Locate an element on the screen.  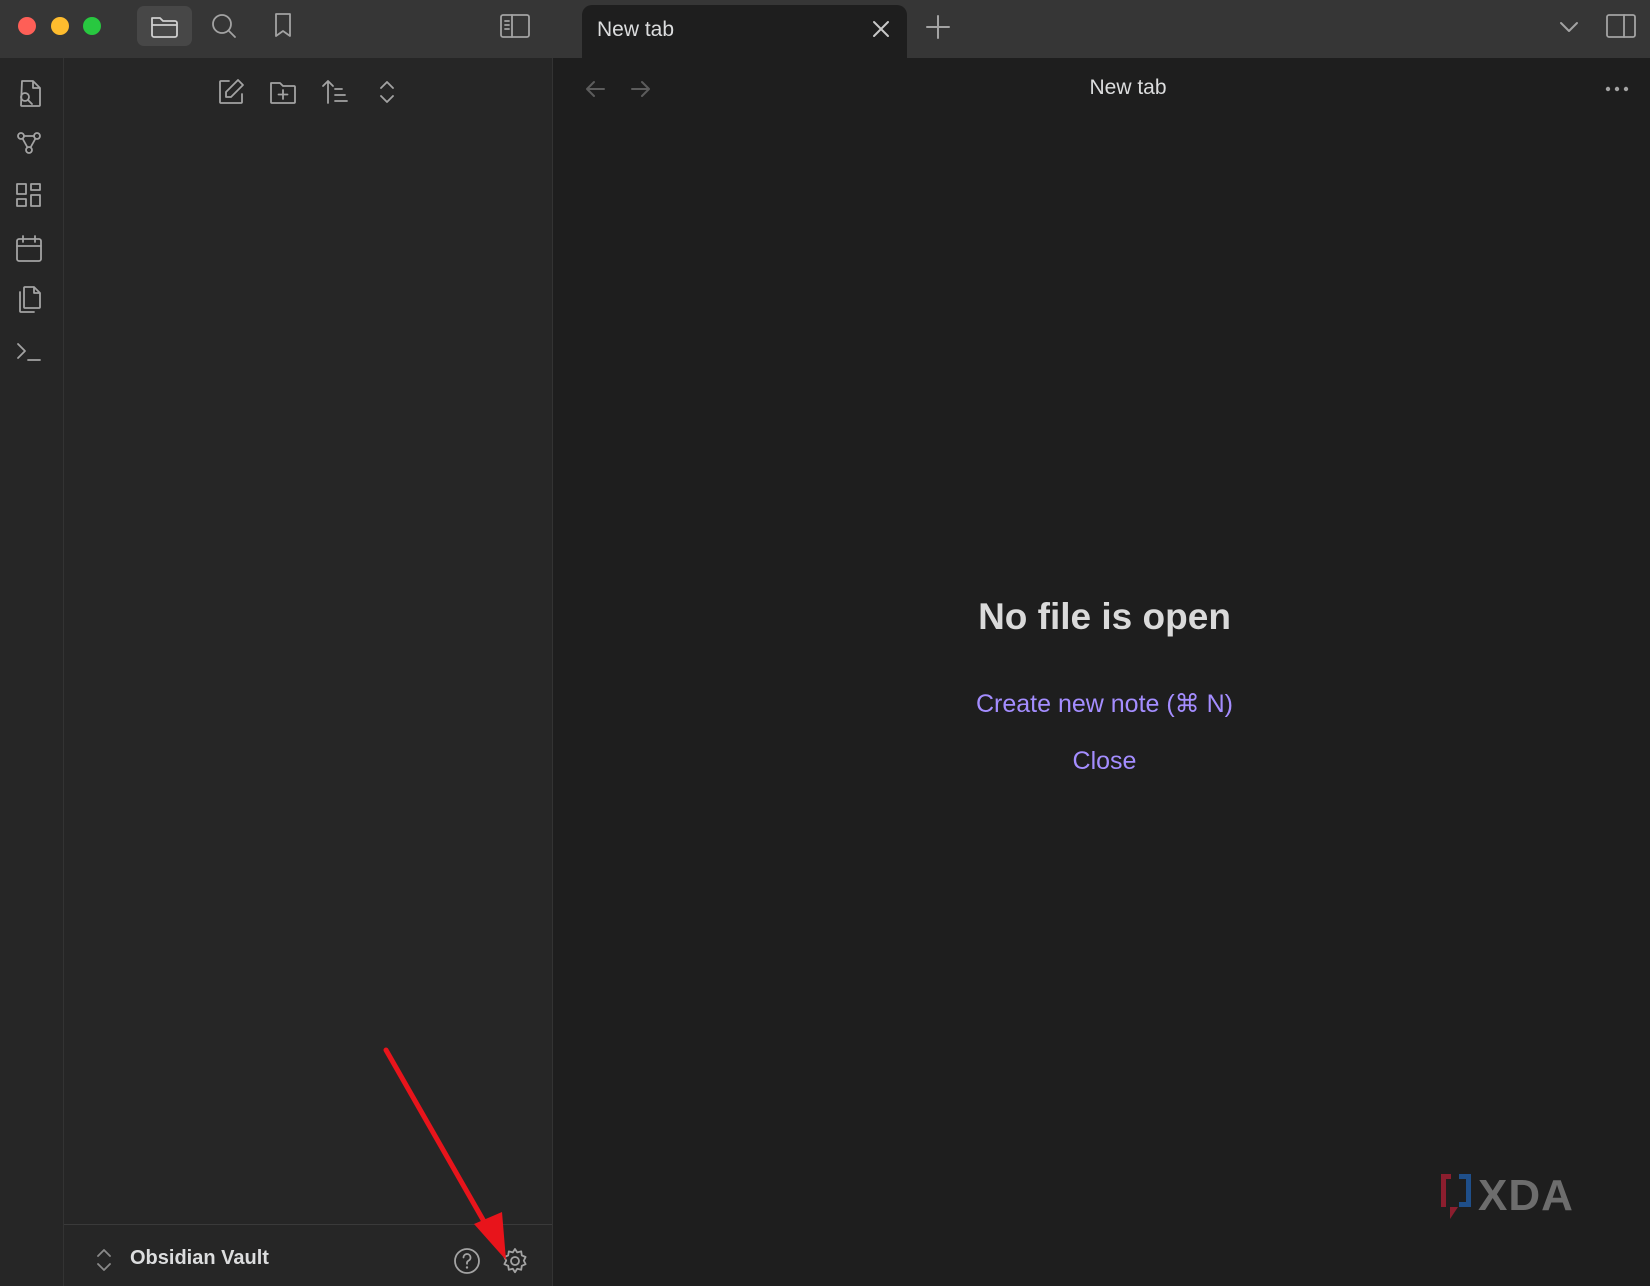
quick-switcher-icon is located at coordinates (30, 93).